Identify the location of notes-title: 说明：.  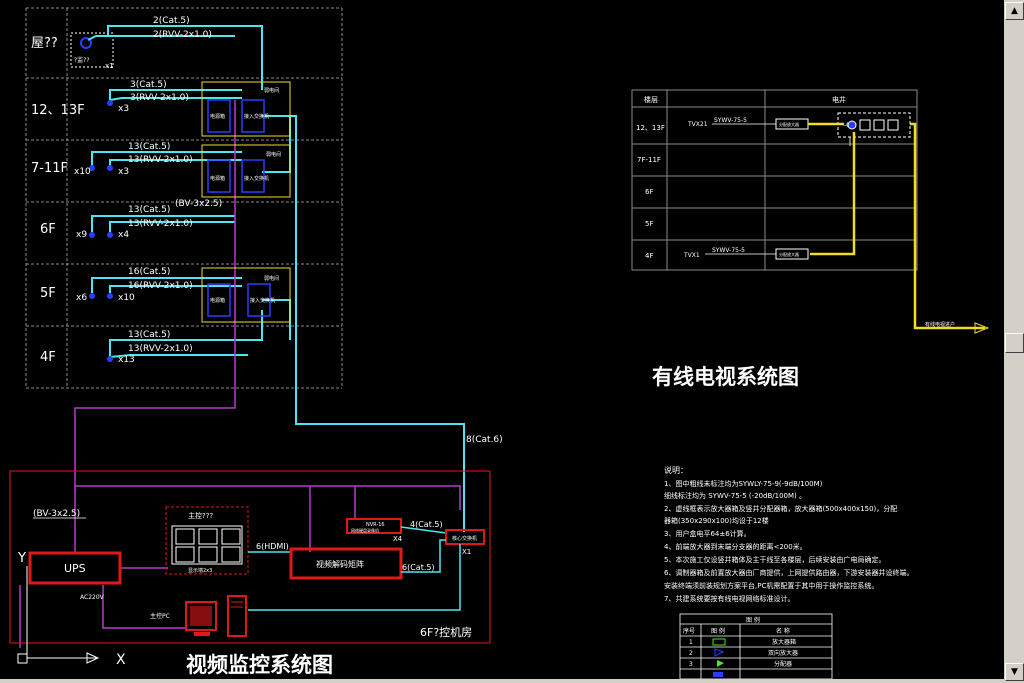
(676, 470).